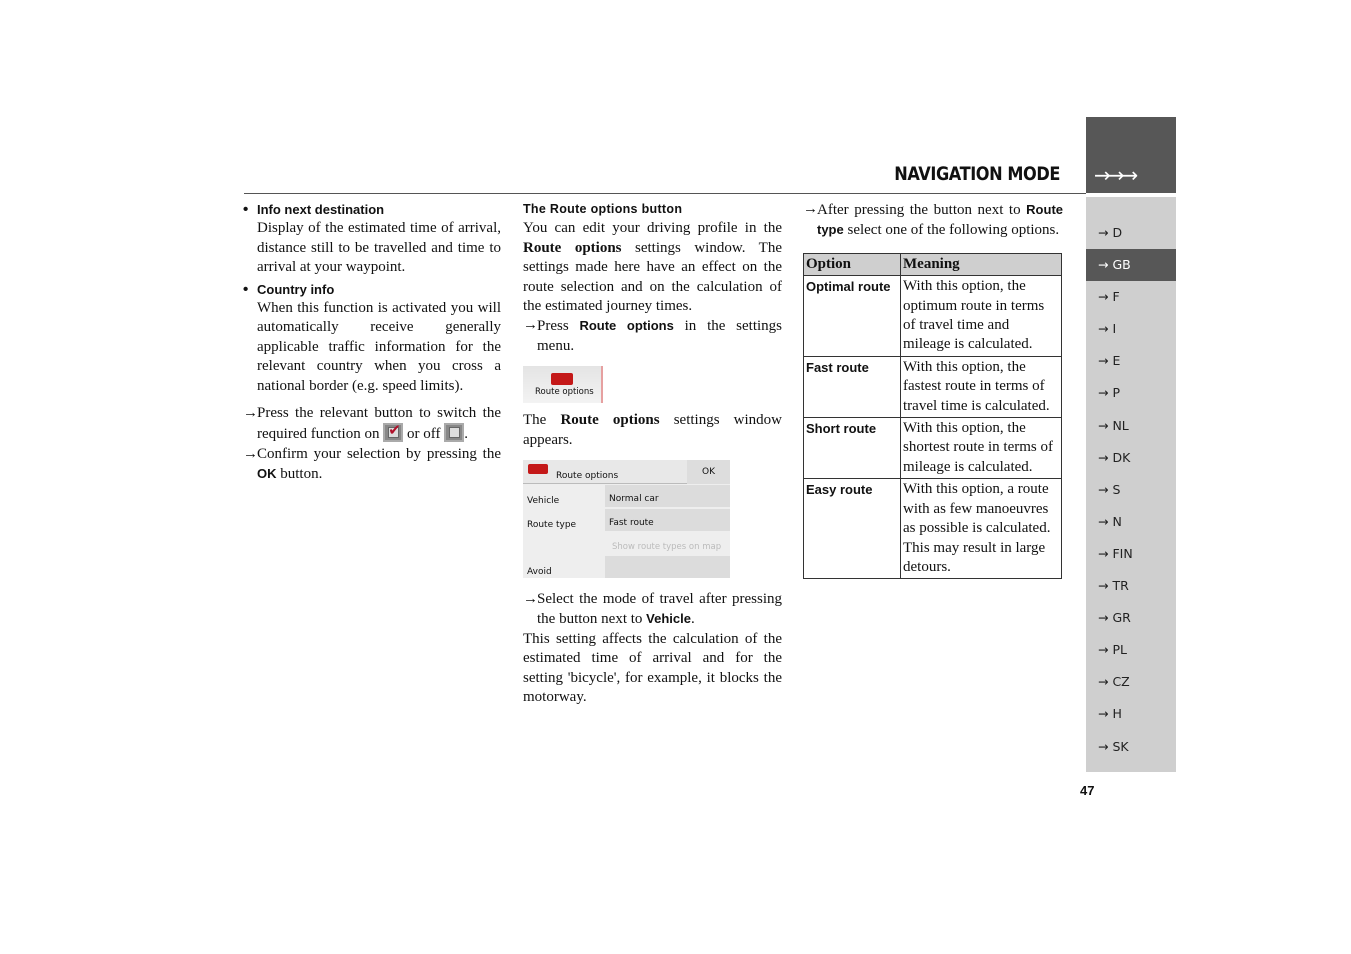 Image resolution: width=1351 pixels, height=954 pixels. Describe the element at coordinates (321, 209) in the screenshot. I see `bullet-title: Info next destination` at that location.